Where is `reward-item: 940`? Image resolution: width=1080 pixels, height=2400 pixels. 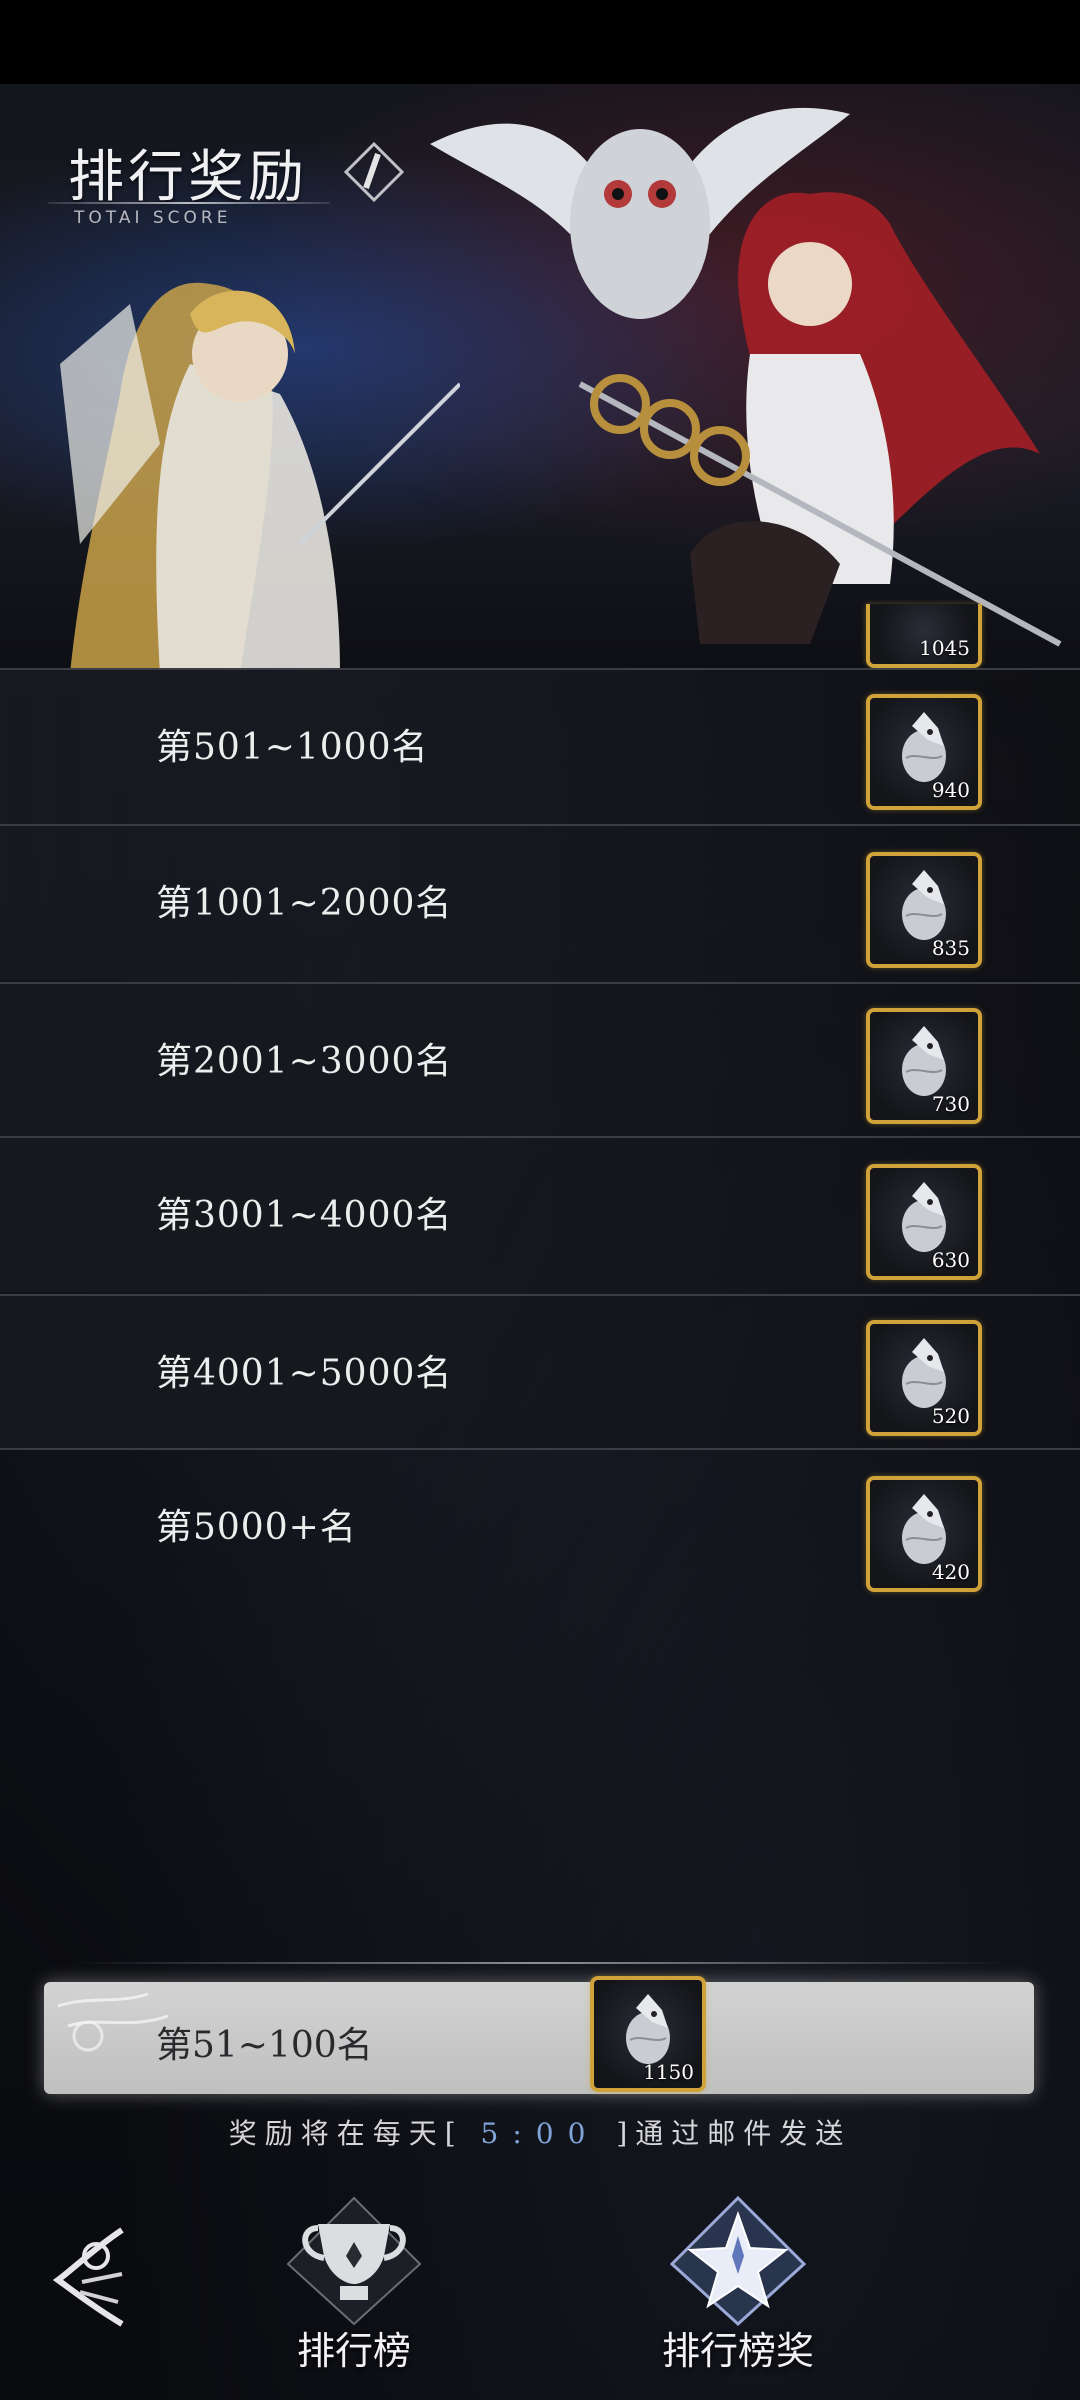 reward-item: 940 is located at coordinates (924, 752).